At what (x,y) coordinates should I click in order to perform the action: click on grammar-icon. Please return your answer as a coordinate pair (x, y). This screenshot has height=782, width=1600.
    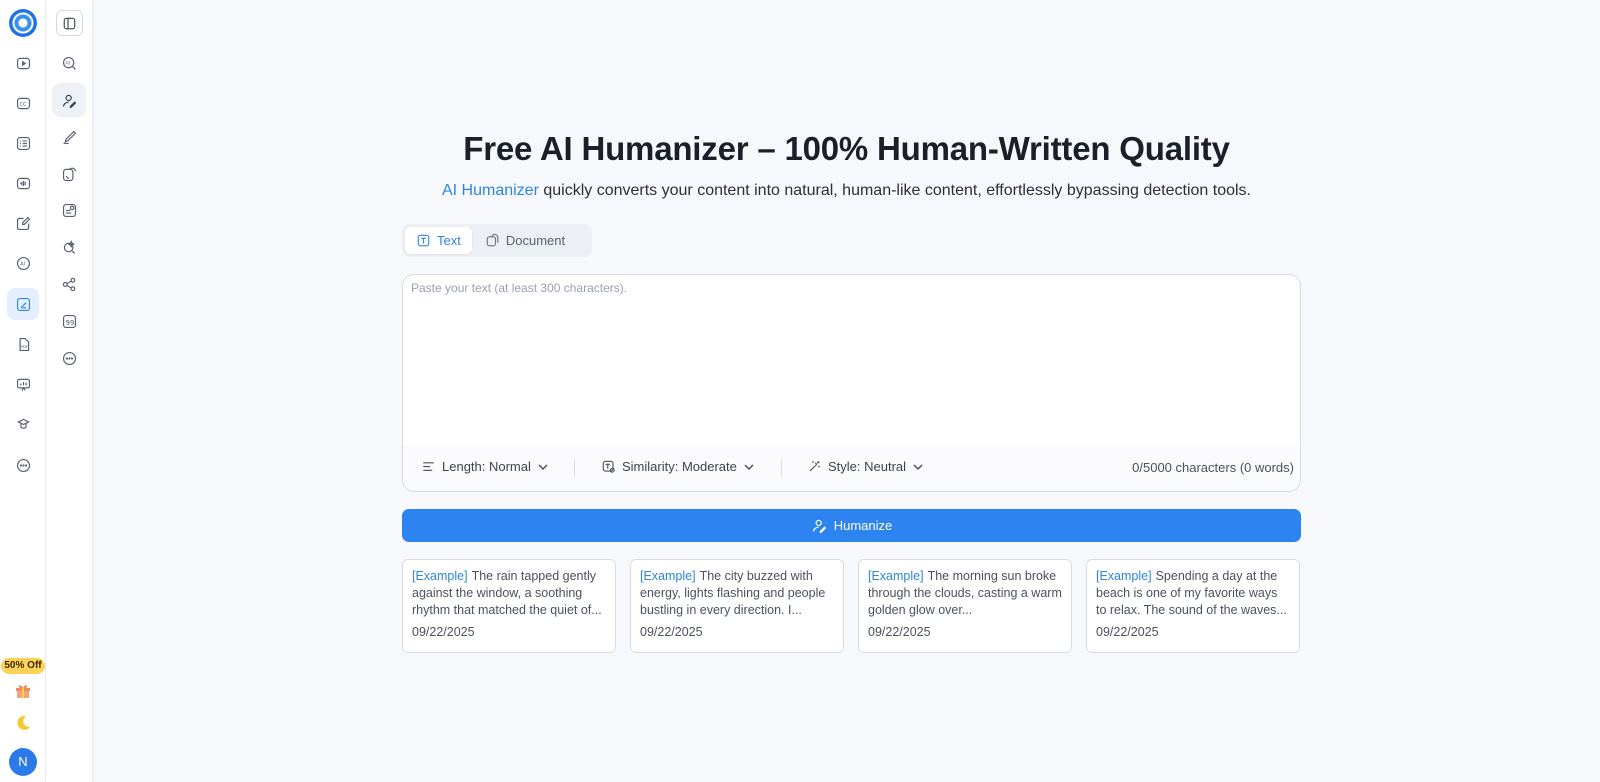
    Looking at the image, I should click on (69, 210).